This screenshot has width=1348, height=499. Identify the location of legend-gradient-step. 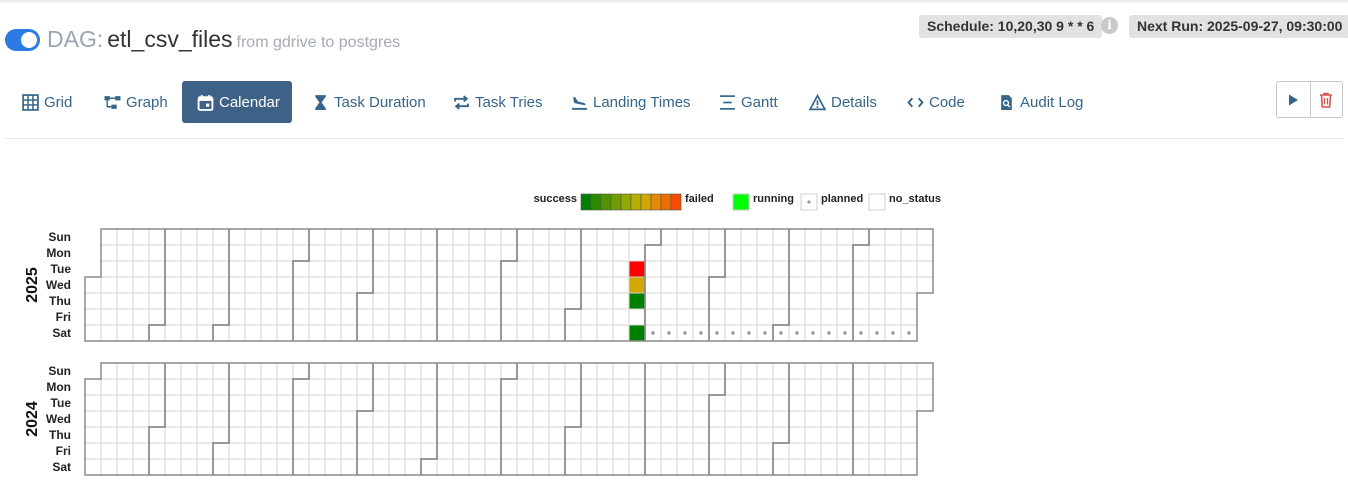
(676, 202).